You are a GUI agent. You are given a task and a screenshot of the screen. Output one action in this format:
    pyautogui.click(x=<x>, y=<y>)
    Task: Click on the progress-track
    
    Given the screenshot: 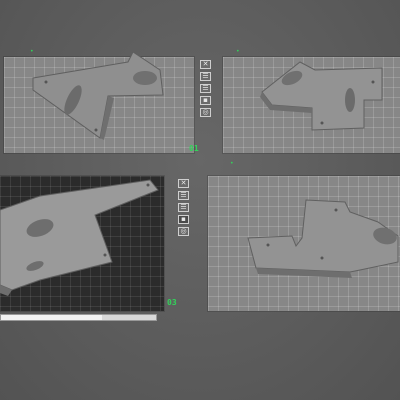 What is the action you would take?
    pyautogui.click(x=78, y=317)
    